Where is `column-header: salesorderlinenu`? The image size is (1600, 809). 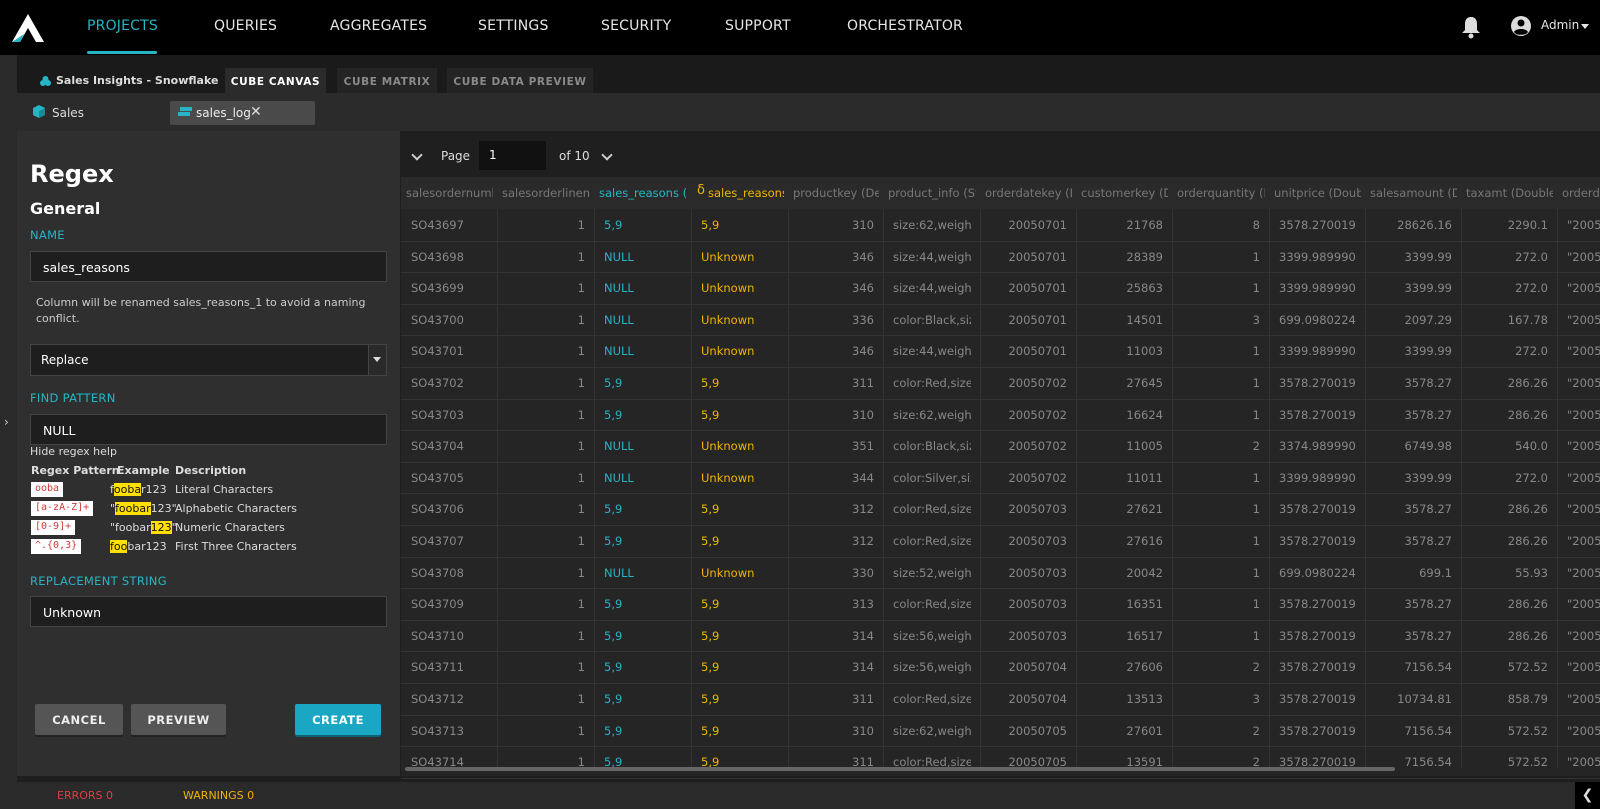
column-header: salesorderlinenu is located at coordinates (546, 193).